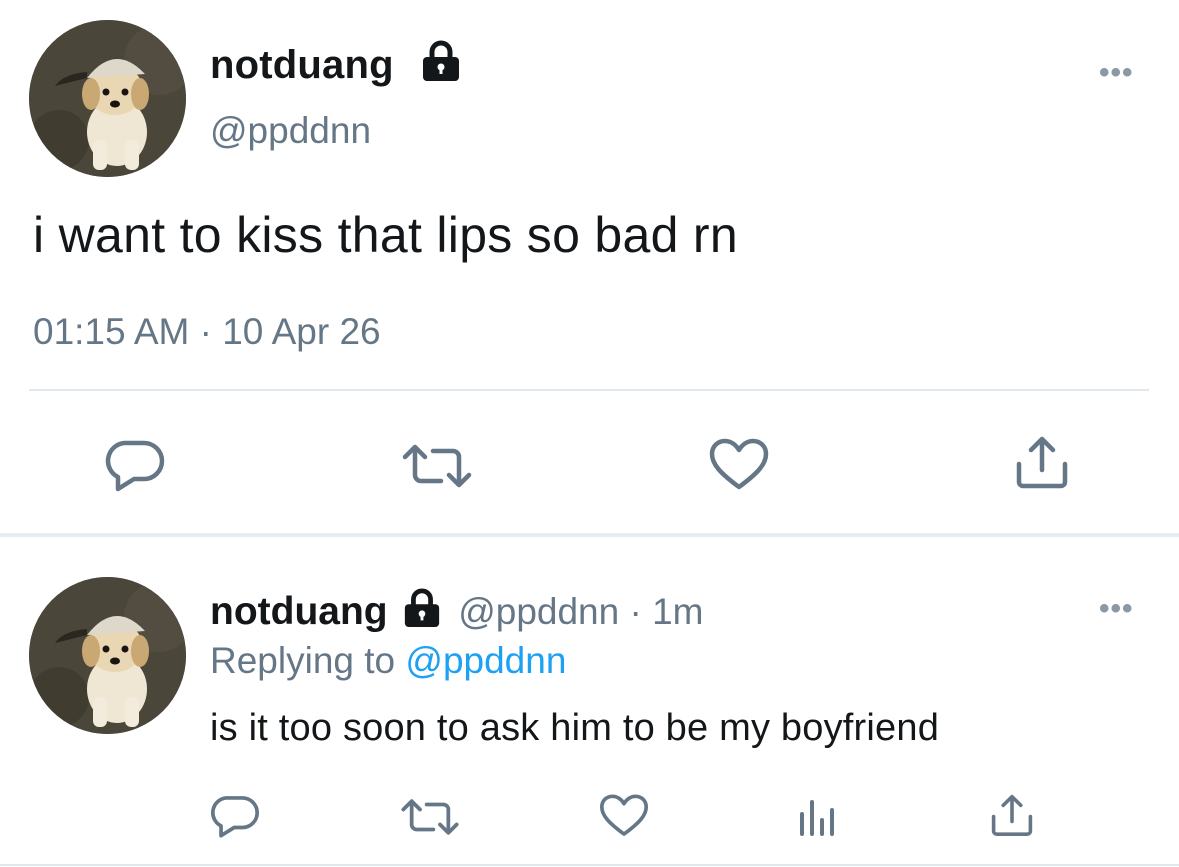  I want to click on section-separator, so click(589, 535).